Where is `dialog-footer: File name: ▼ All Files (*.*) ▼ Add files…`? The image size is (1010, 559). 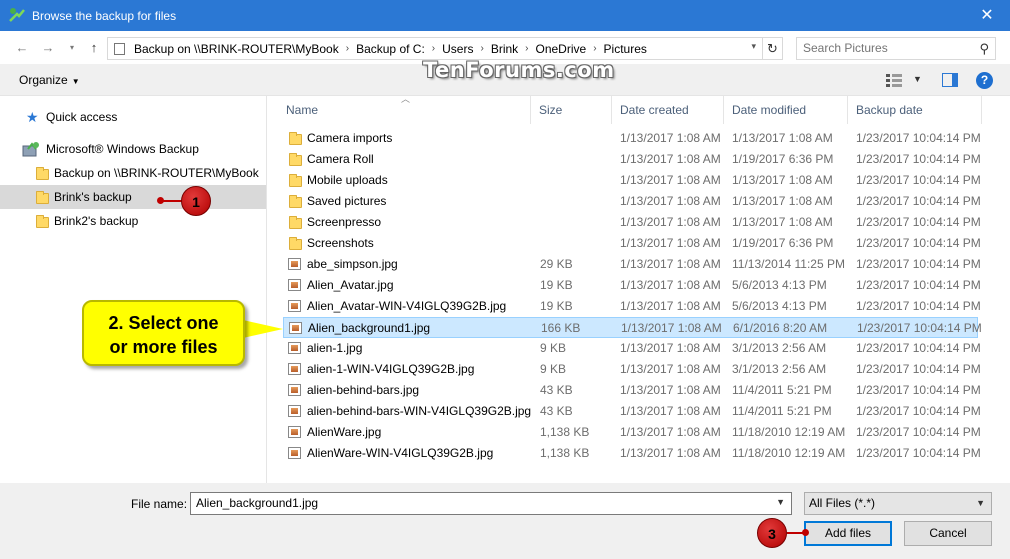
dialog-footer: File name: ▼ All Files (*.*) ▼ Add files… is located at coordinates (505, 521).